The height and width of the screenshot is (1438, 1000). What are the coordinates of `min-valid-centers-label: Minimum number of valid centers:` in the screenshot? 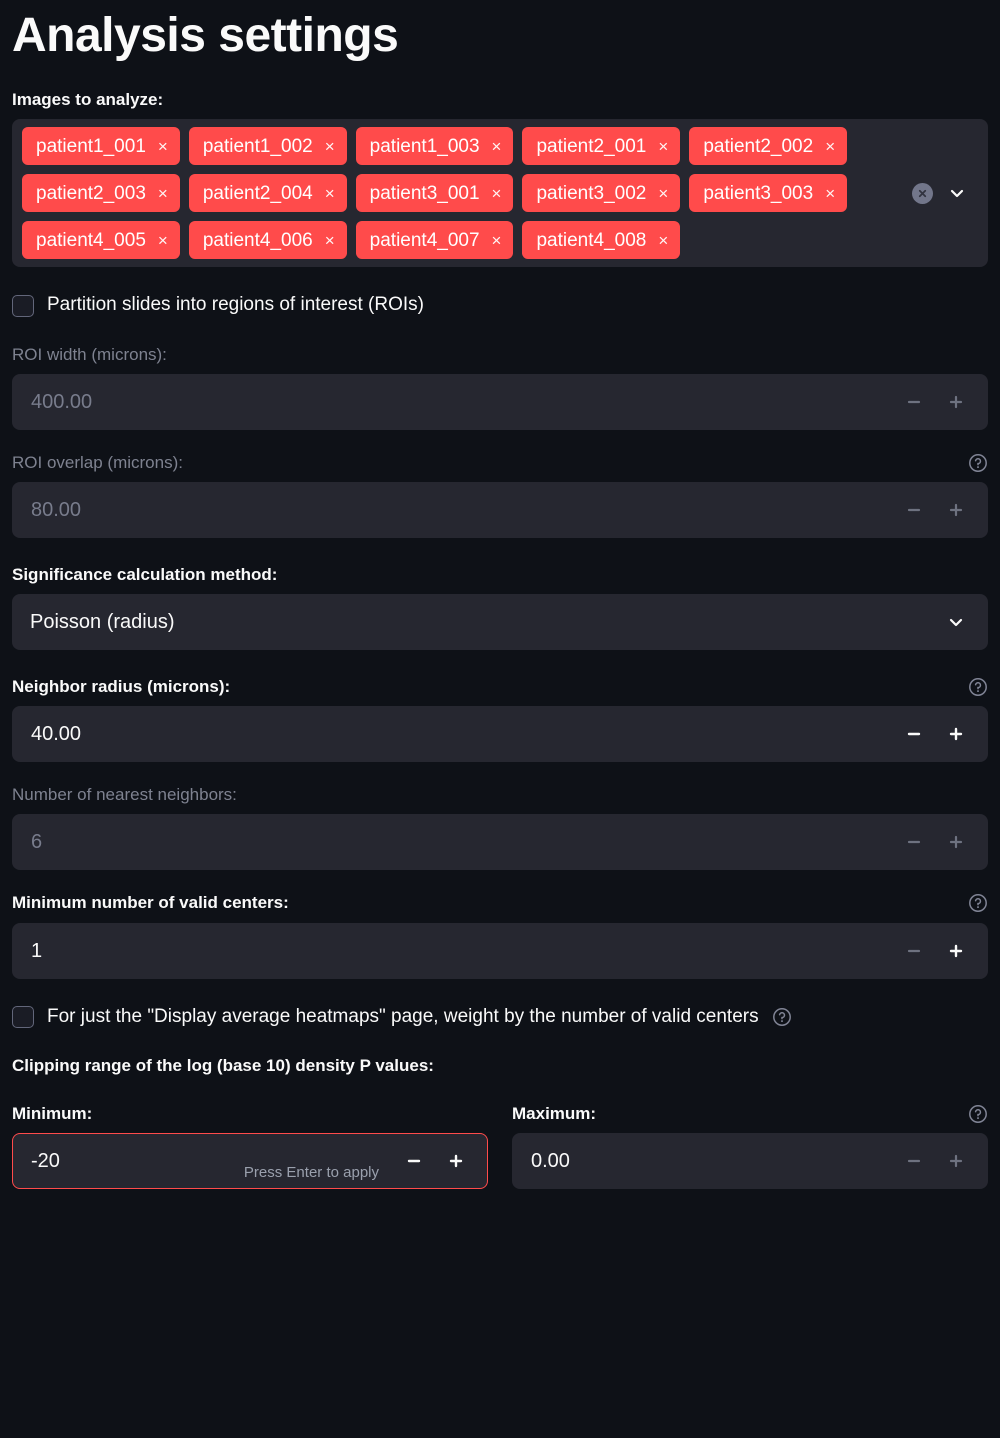 It's located at (150, 903).